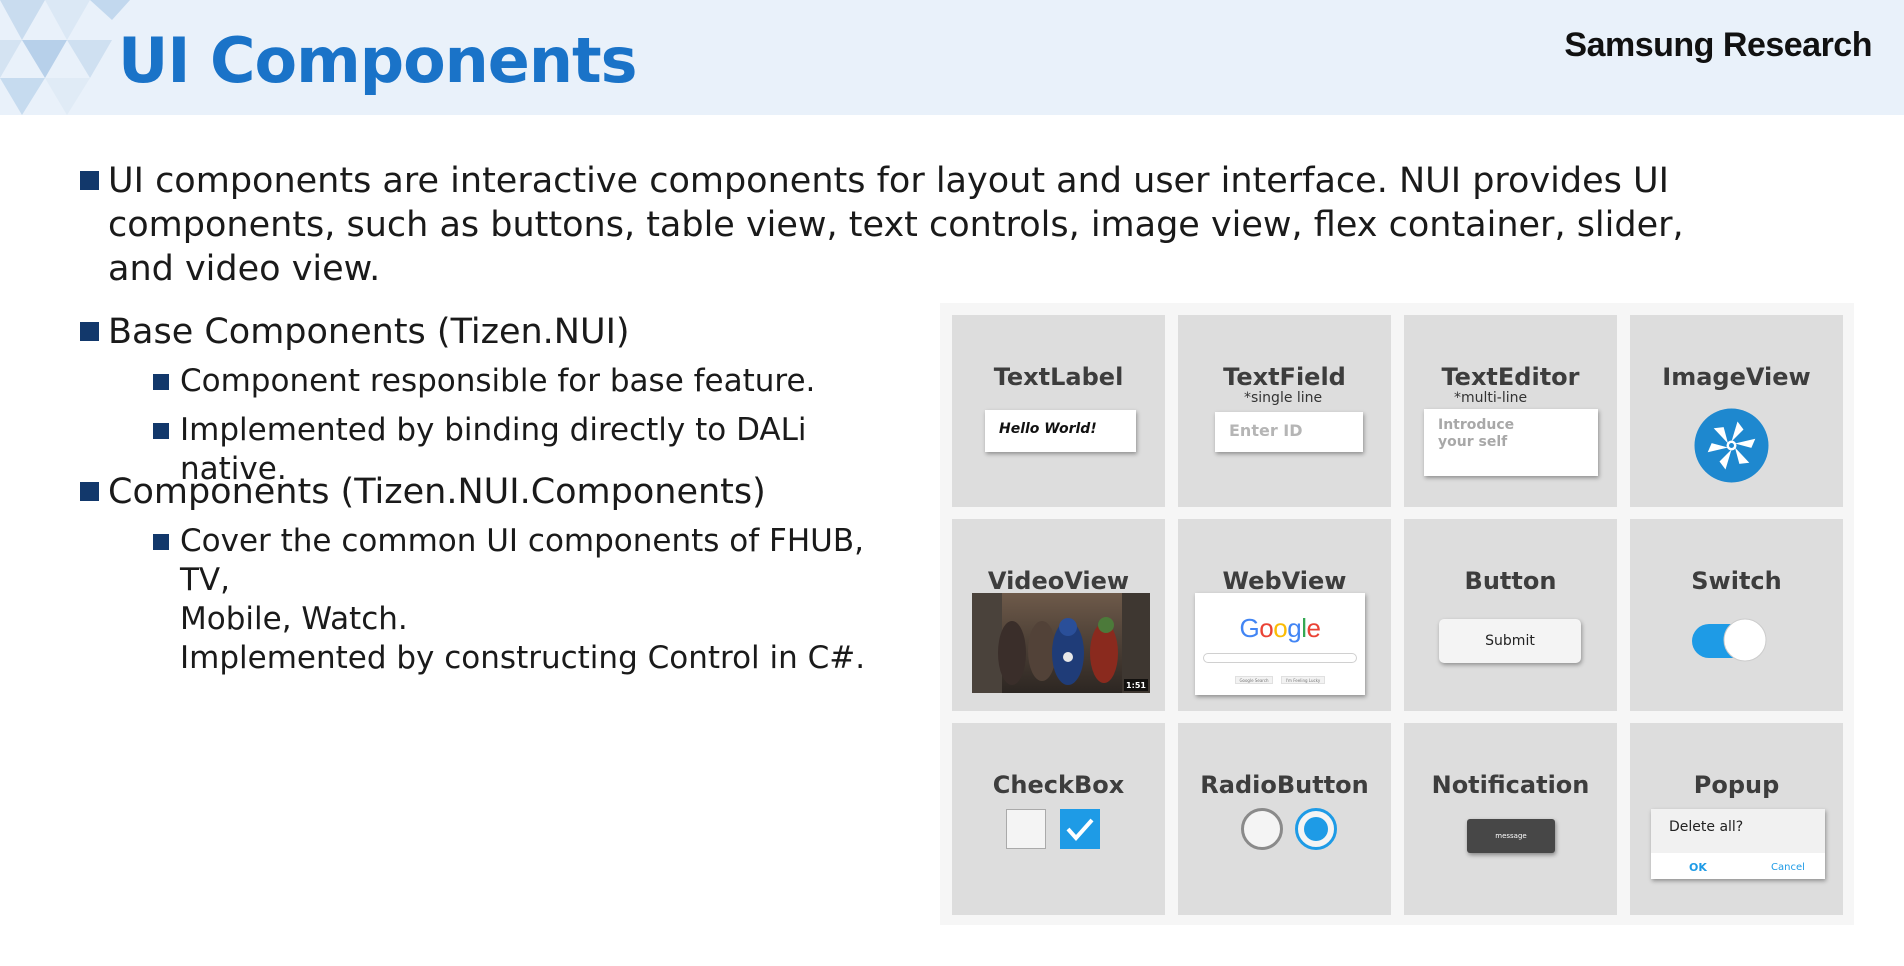  Describe the element at coordinates (1731, 445) in the screenshot. I see `tizen-pinwheel-icon` at that location.